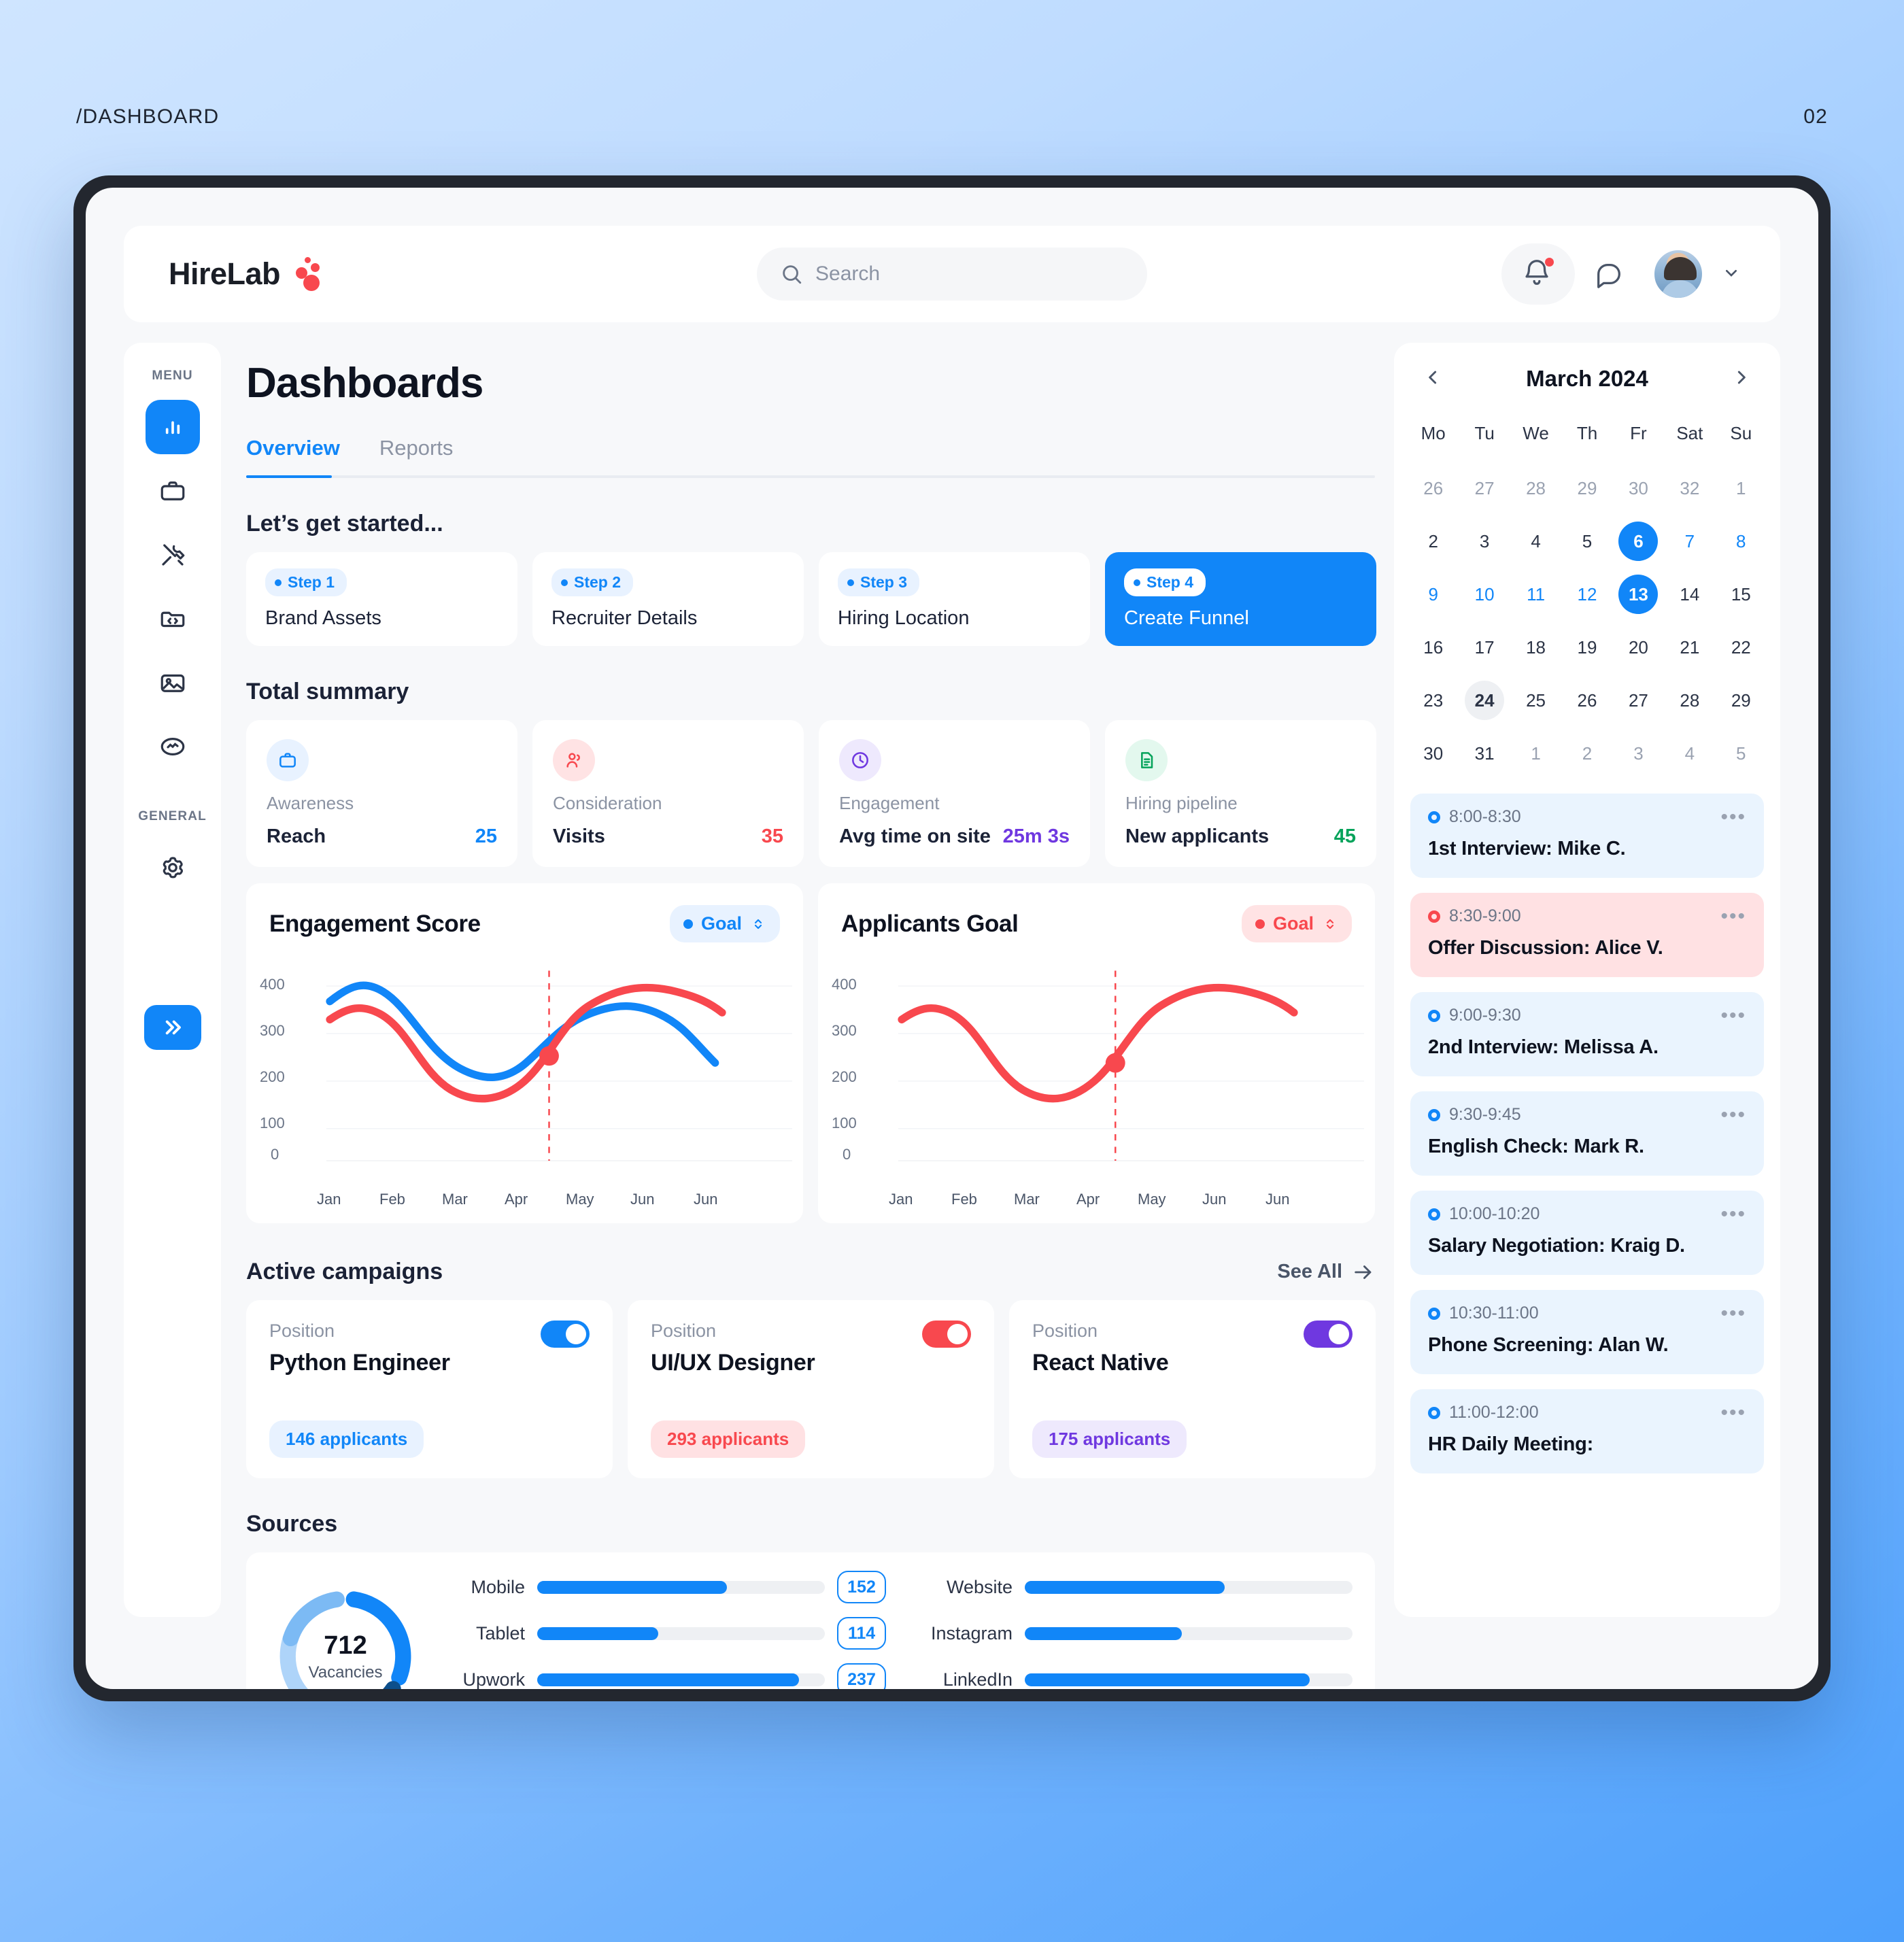 This screenshot has width=1904, height=1942. I want to click on step-card-3: Step 3 Hiring Location, so click(955, 599).